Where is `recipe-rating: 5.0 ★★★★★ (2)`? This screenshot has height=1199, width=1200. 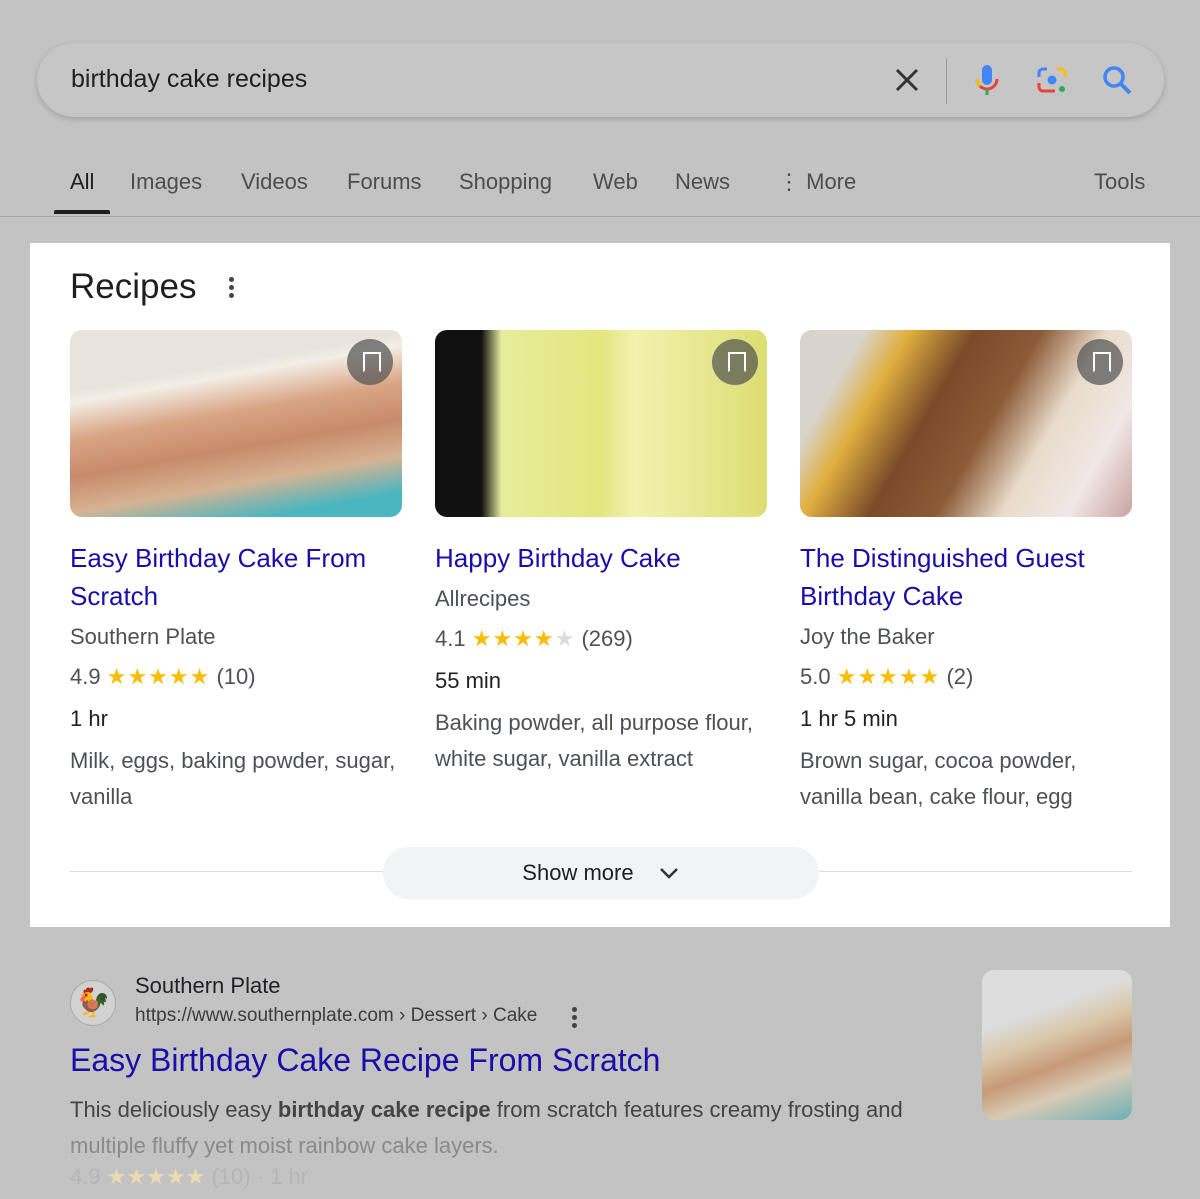 recipe-rating: 5.0 ★★★★★ (2) is located at coordinates (966, 677).